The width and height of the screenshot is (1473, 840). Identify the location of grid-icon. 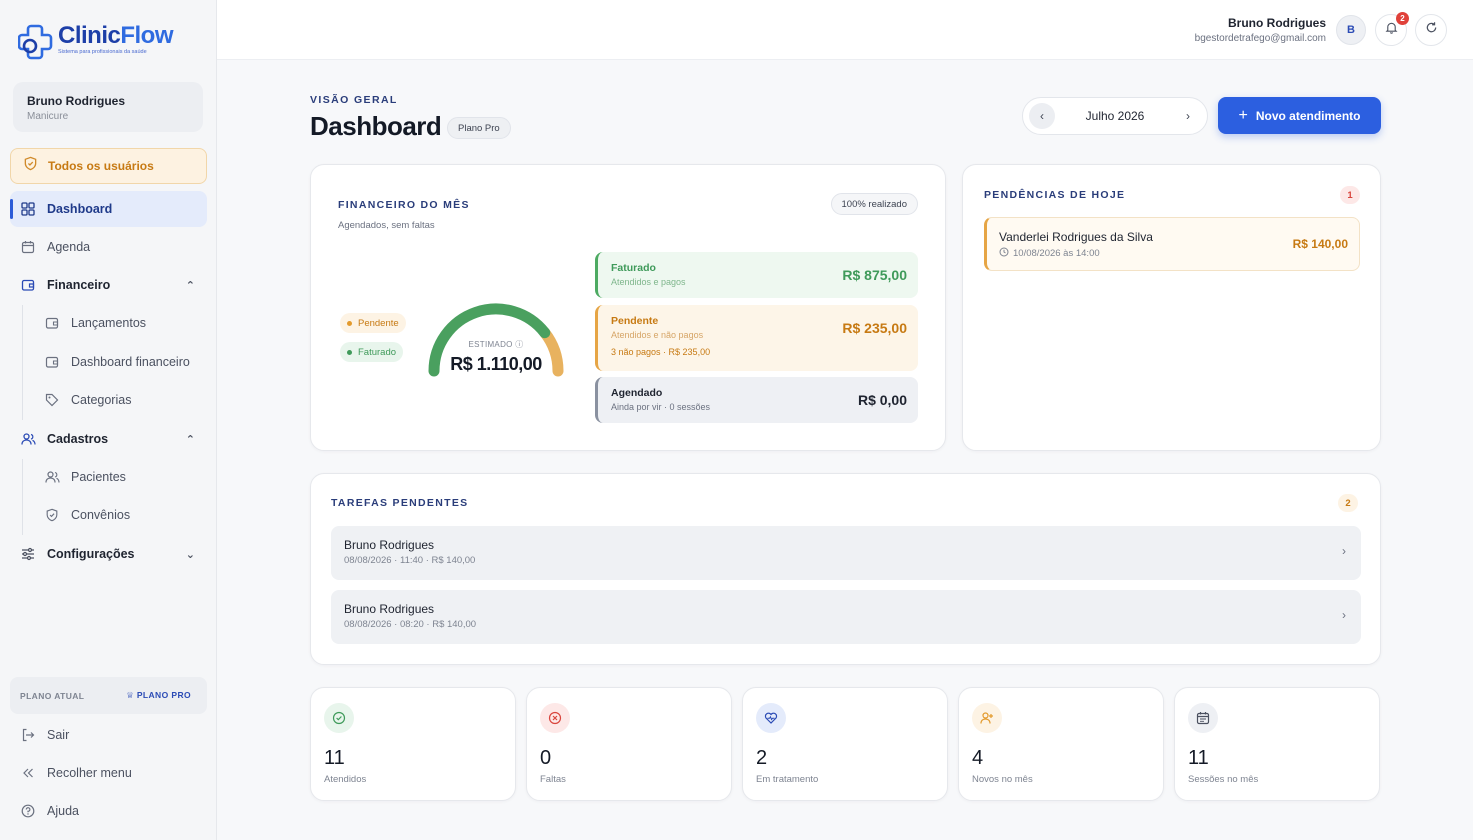
(28, 209).